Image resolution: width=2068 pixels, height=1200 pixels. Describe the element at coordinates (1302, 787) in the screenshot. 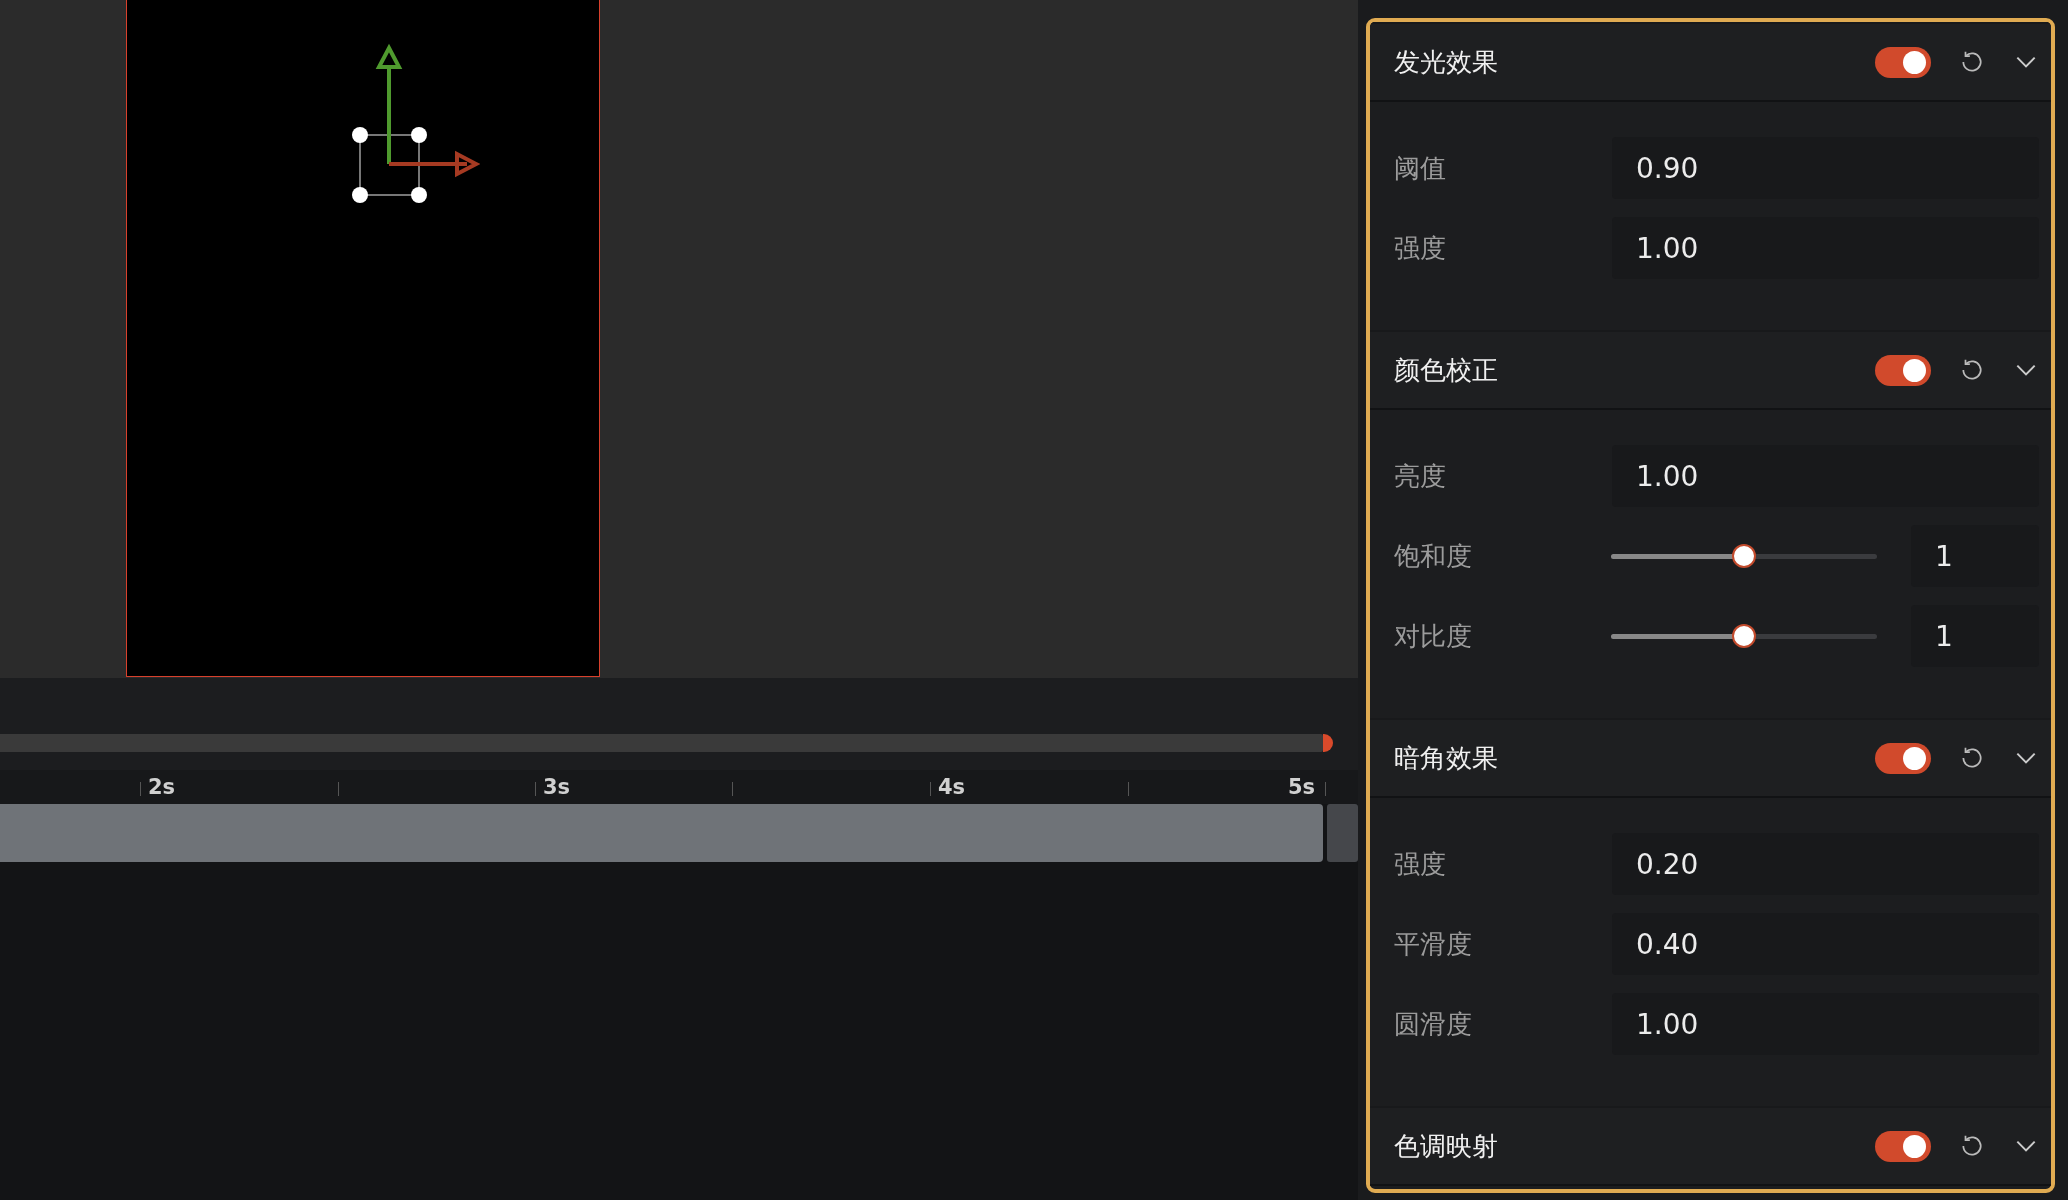

I see `ruler-label: 5s` at that location.